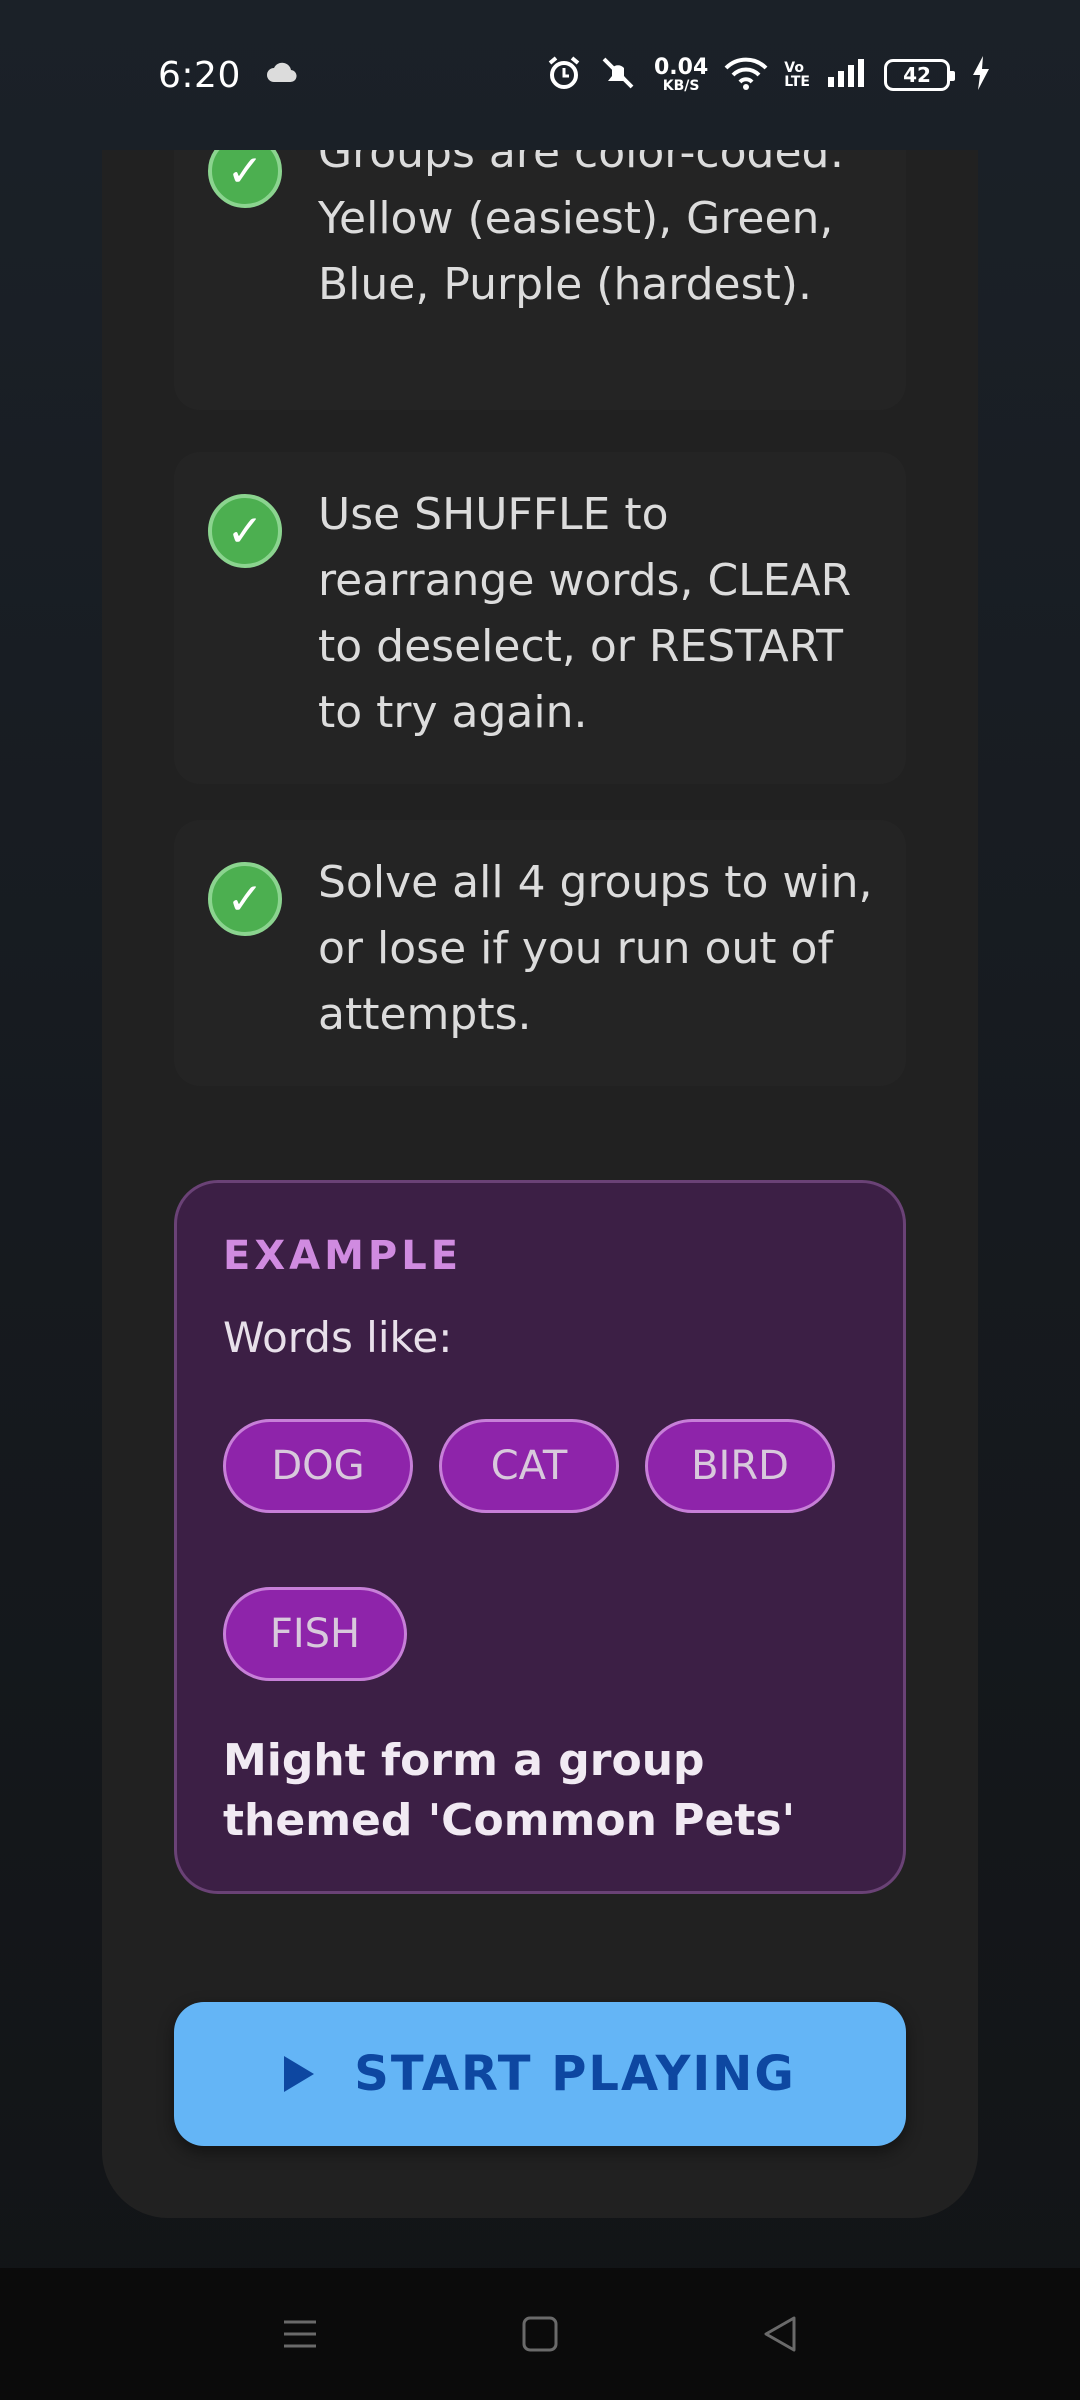  What do you see at coordinates (746, 75) in the screenshot?
I see `wifi-icon` at bounding box center [746, 75].